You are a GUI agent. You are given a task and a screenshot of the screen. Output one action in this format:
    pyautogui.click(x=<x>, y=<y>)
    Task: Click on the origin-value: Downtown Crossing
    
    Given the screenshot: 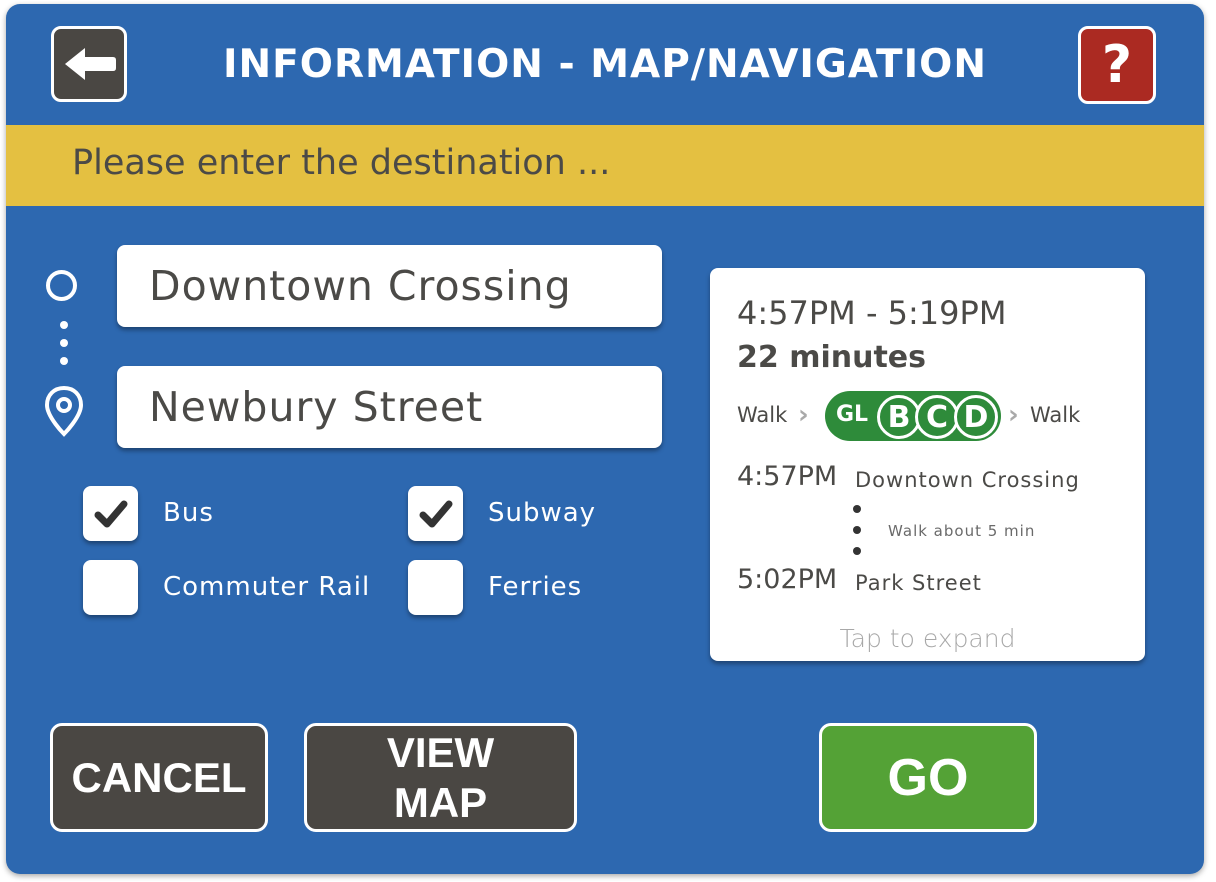 What is the action you would take?
    pyautogui.click(x=360, y=286)
    